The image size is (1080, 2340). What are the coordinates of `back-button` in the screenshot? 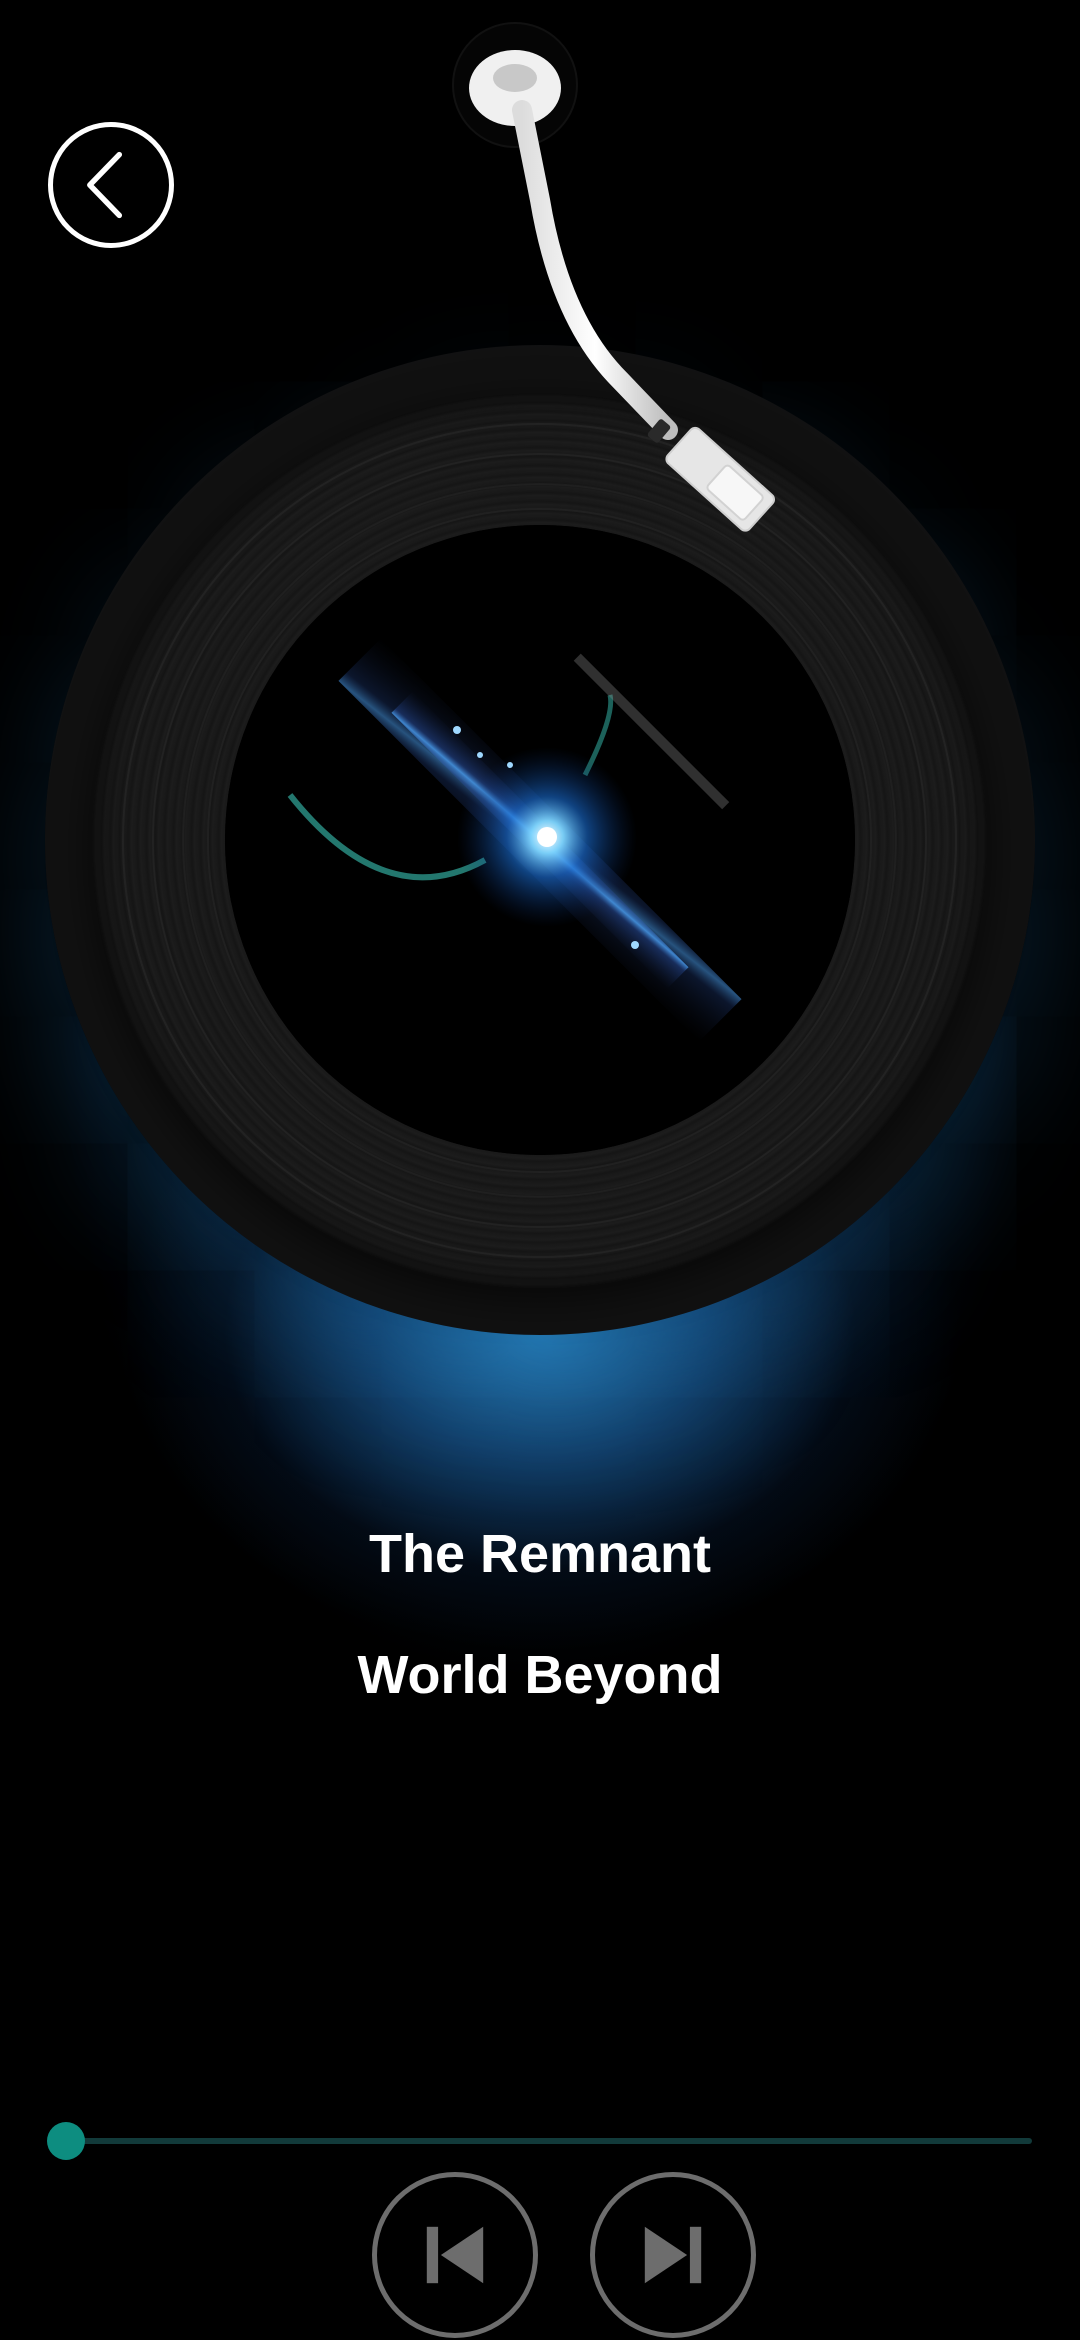 It's located at (111, 185).